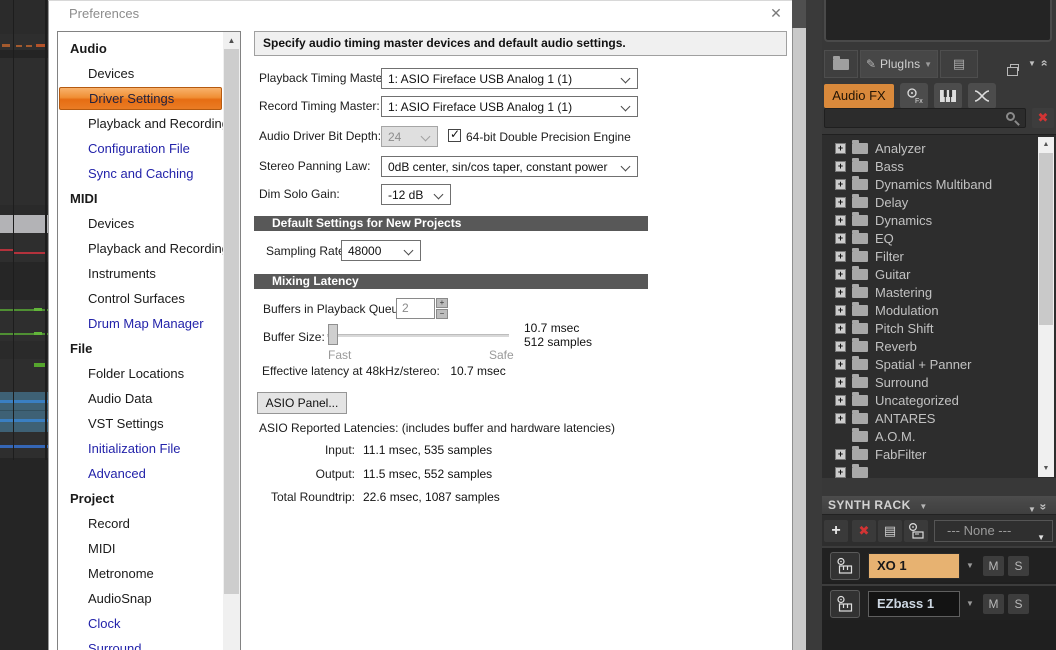  Describe the element at coordinates (864, 531) in the screenshot. I see `delete-synth-button: ✖` at that location.